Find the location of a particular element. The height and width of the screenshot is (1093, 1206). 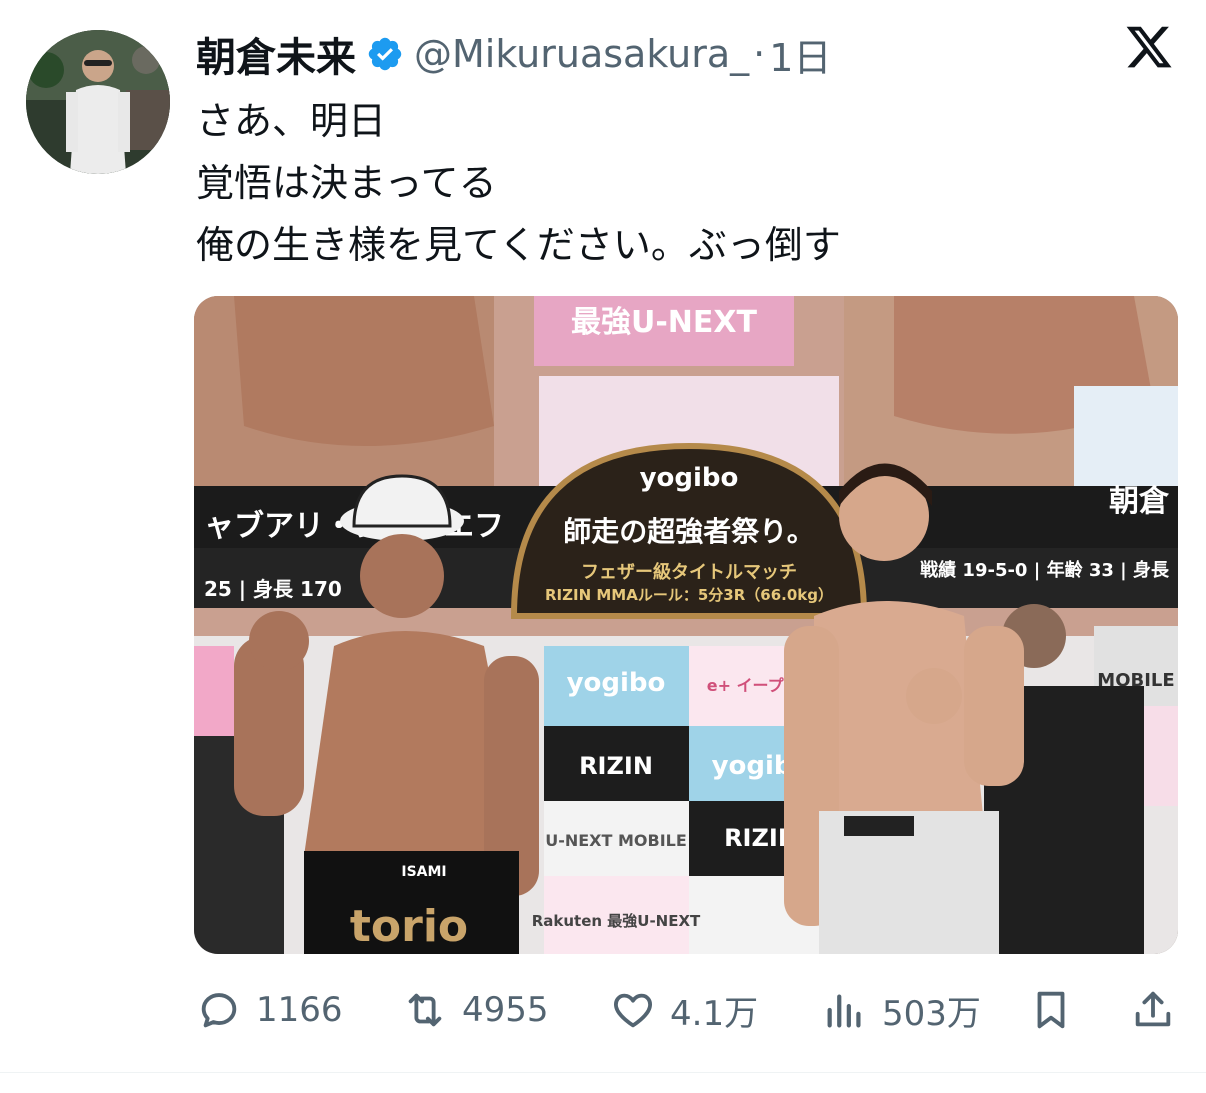

sponsor-mobile: U-NEXT MOBILE is located at coordinates (616, 840).